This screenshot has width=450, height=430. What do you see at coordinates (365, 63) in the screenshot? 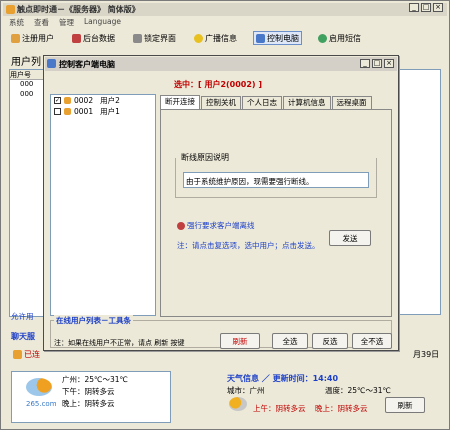
I see `dialog-minimize-button: _` at bounding box center [365, 63].